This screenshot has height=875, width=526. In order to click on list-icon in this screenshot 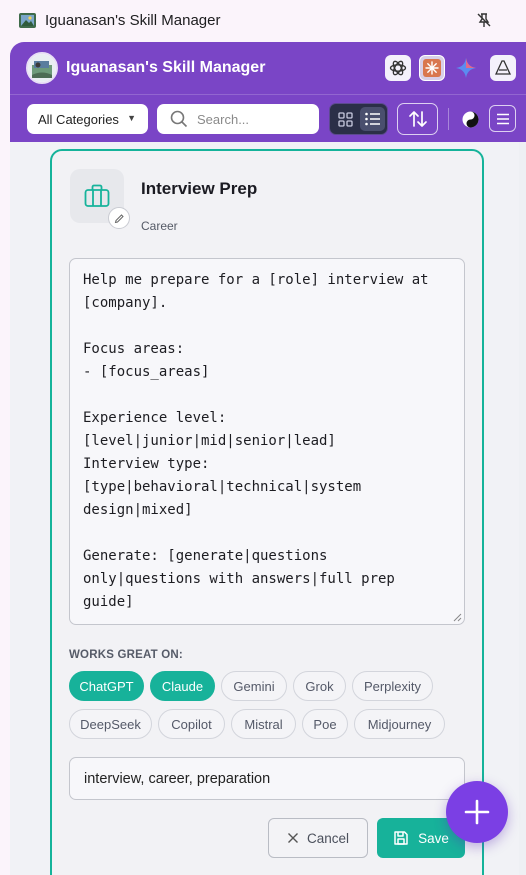, I will do `click(372, 119)`.